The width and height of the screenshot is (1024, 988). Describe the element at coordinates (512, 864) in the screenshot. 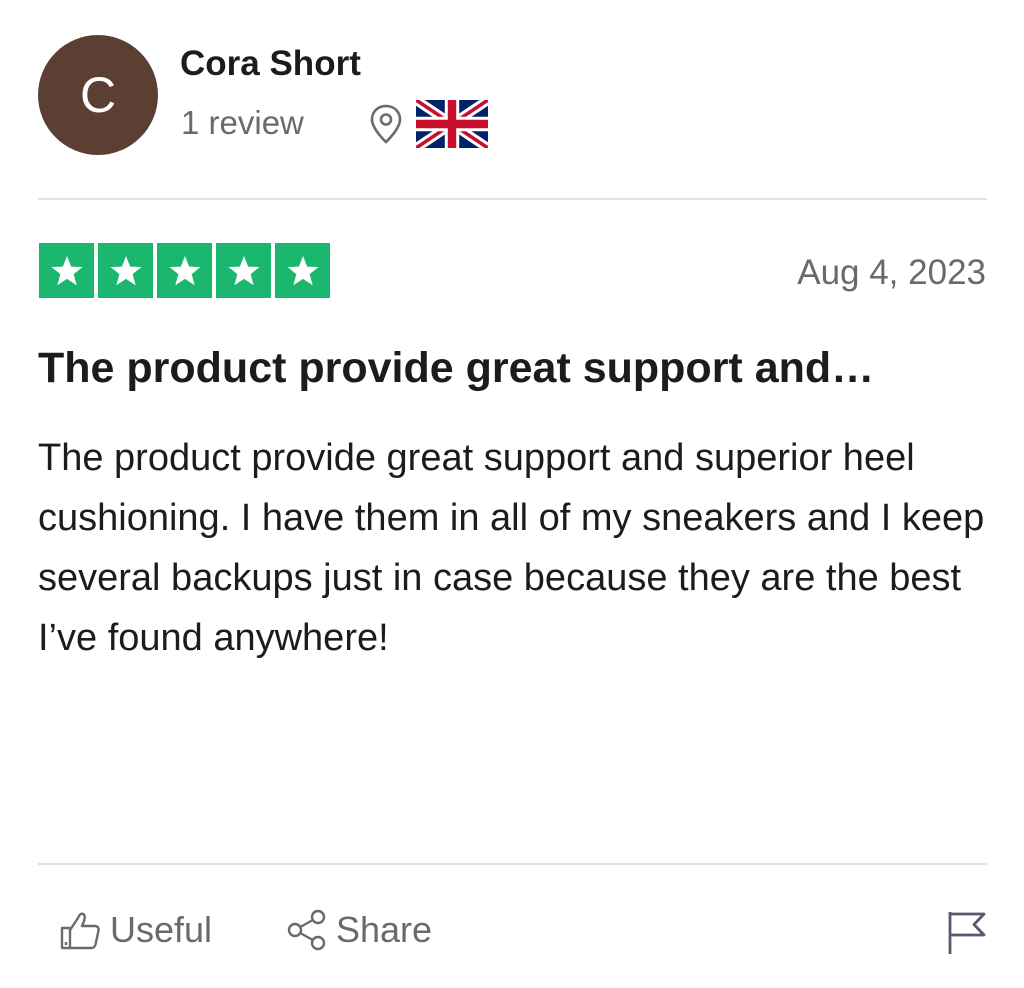

I see `footer-divider` at that location.